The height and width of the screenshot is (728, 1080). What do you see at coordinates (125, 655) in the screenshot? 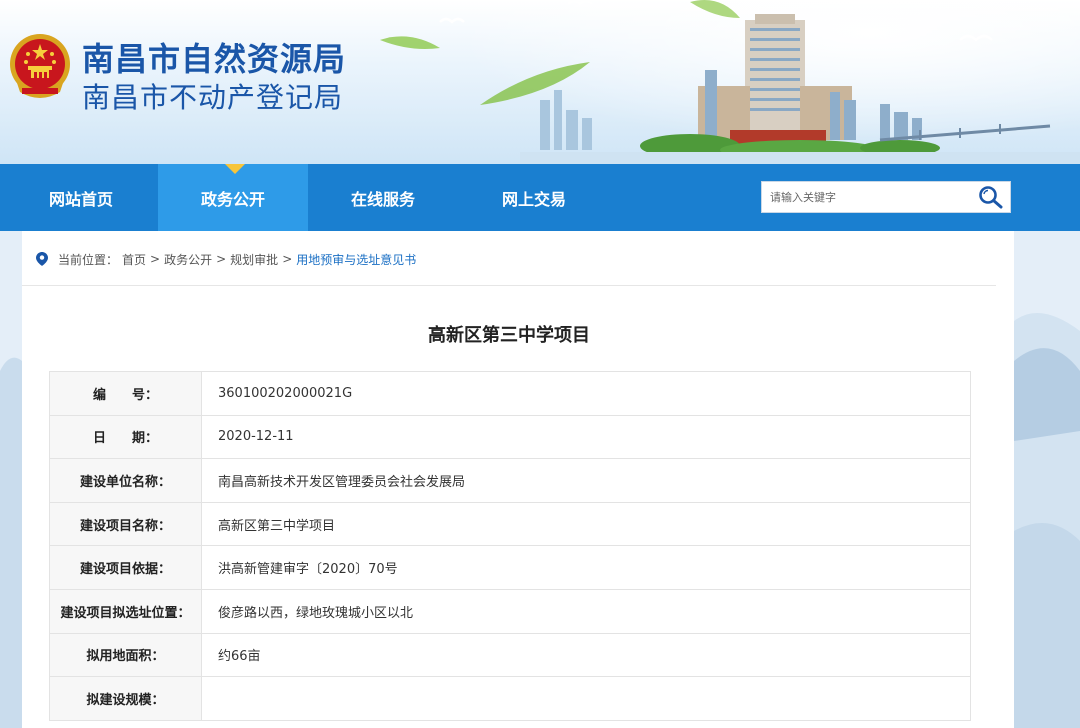
I see `field-label-land-area: 拟用地面积：` at bounding box center [125, 655].